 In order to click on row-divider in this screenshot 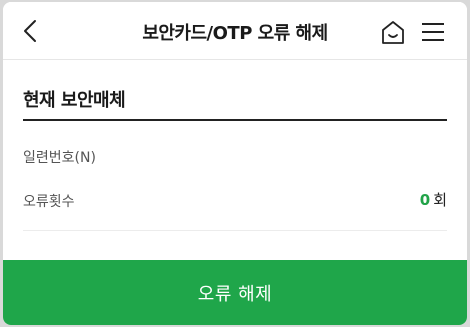, I will do `click(235, 230)`.